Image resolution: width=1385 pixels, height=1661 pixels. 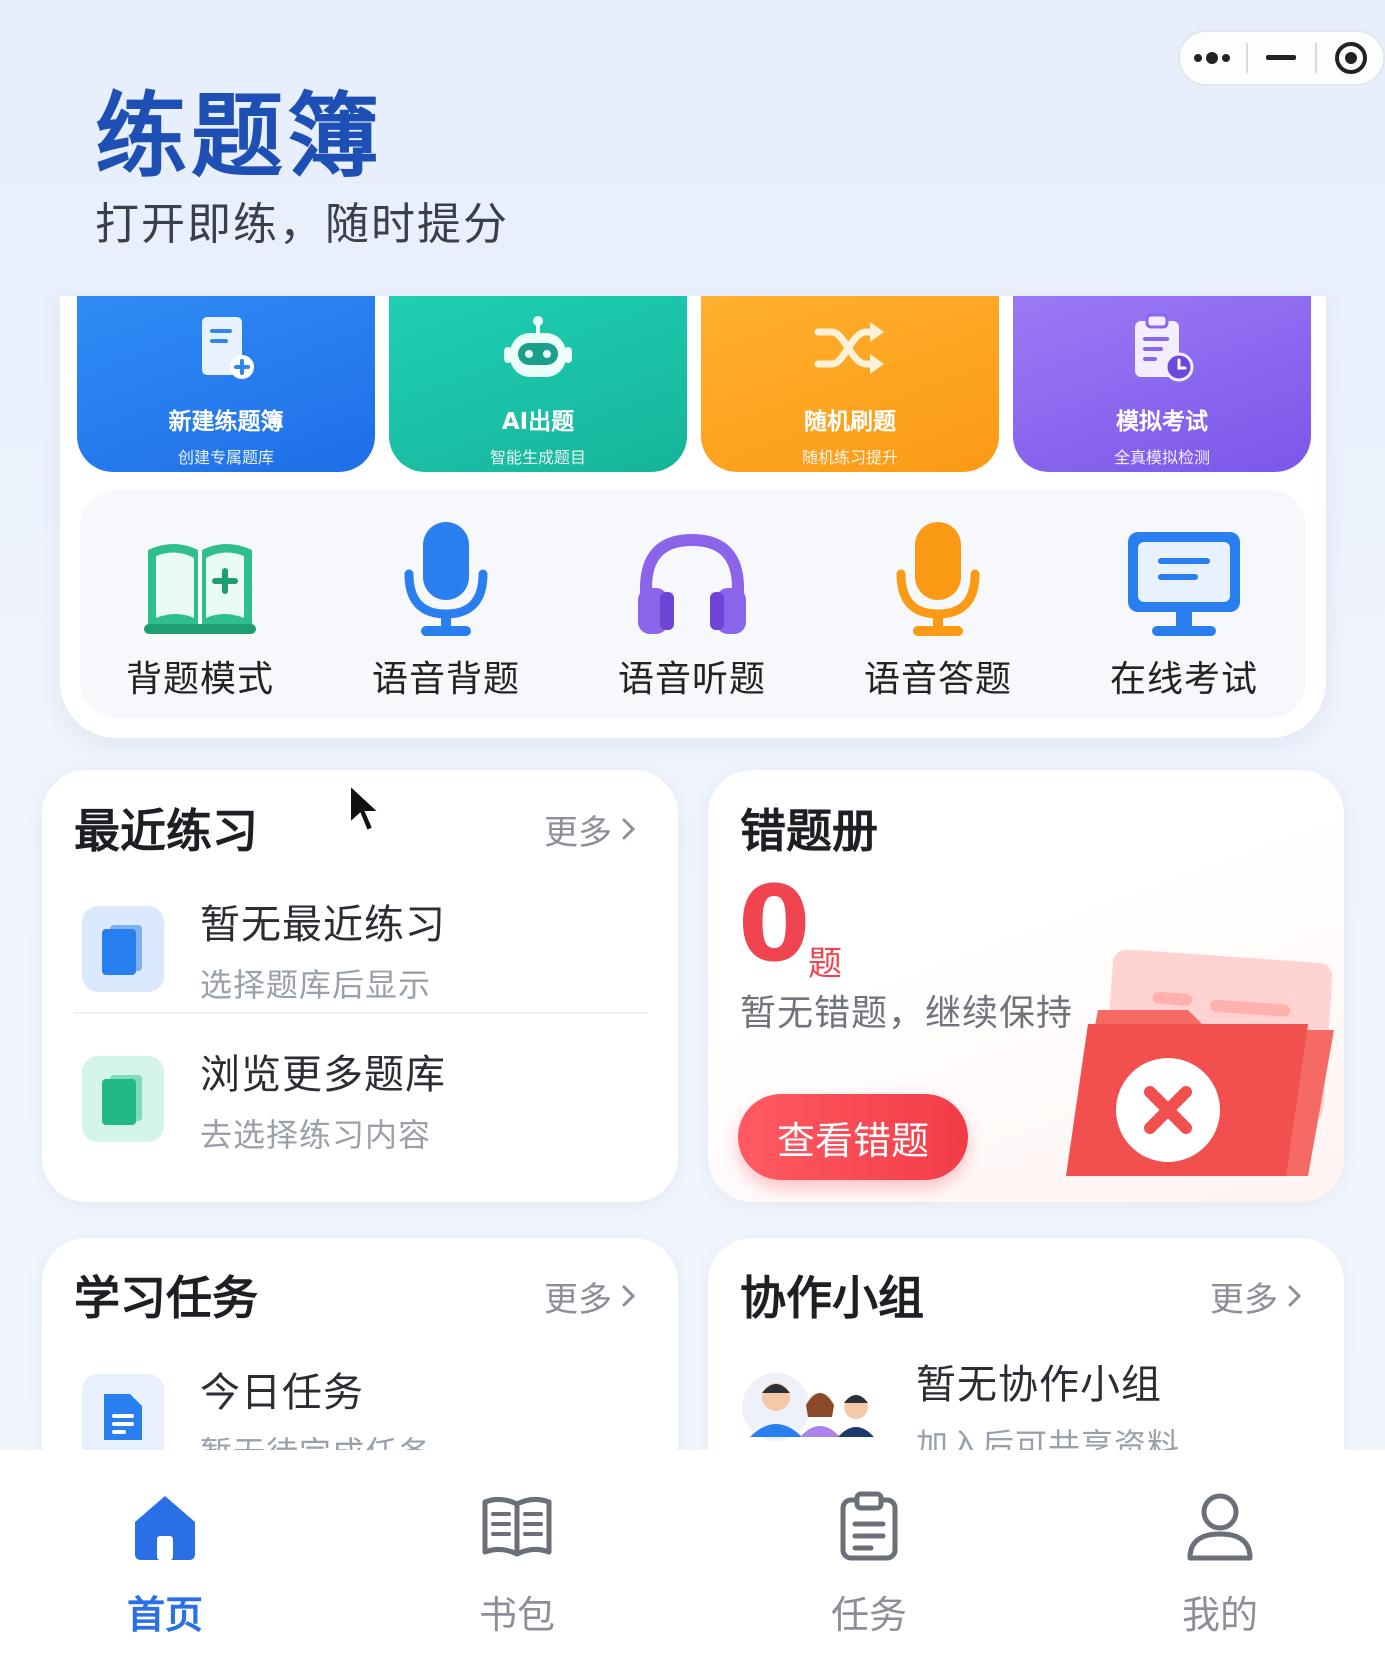 What do you see at coordinates (302, 224) in the screenshot?
I see `app-subtitle: 打开即练，随时提分` at bounding box center [302, 224].